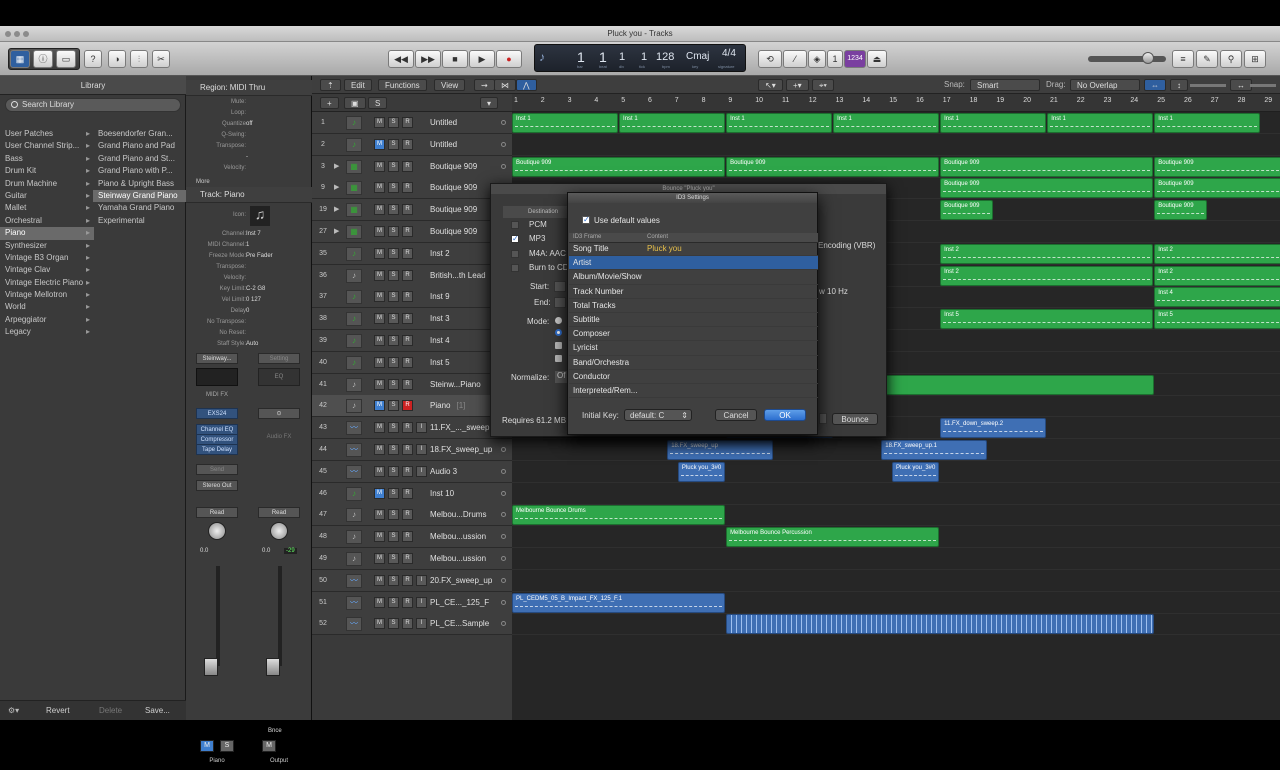 Image resolution: width=1280 pixels, height=770 pixels. I want to click on smart-controls-button: ◑, so click(117, 59).